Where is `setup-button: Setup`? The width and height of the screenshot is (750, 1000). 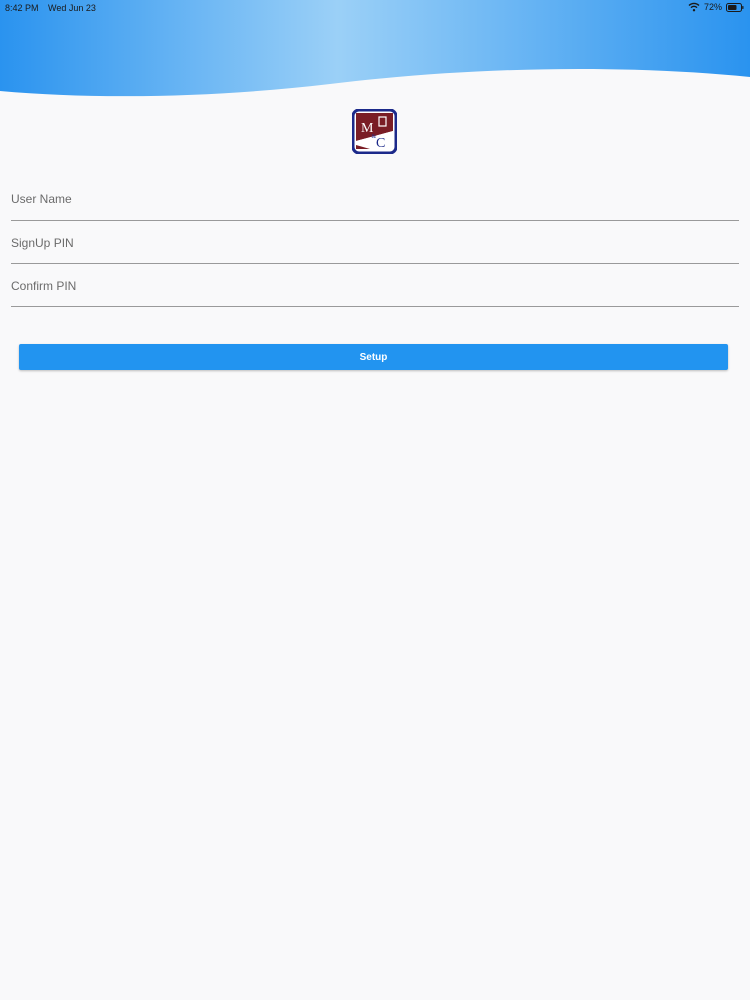 setup-button: Setup is located at coordinates (373, 357).